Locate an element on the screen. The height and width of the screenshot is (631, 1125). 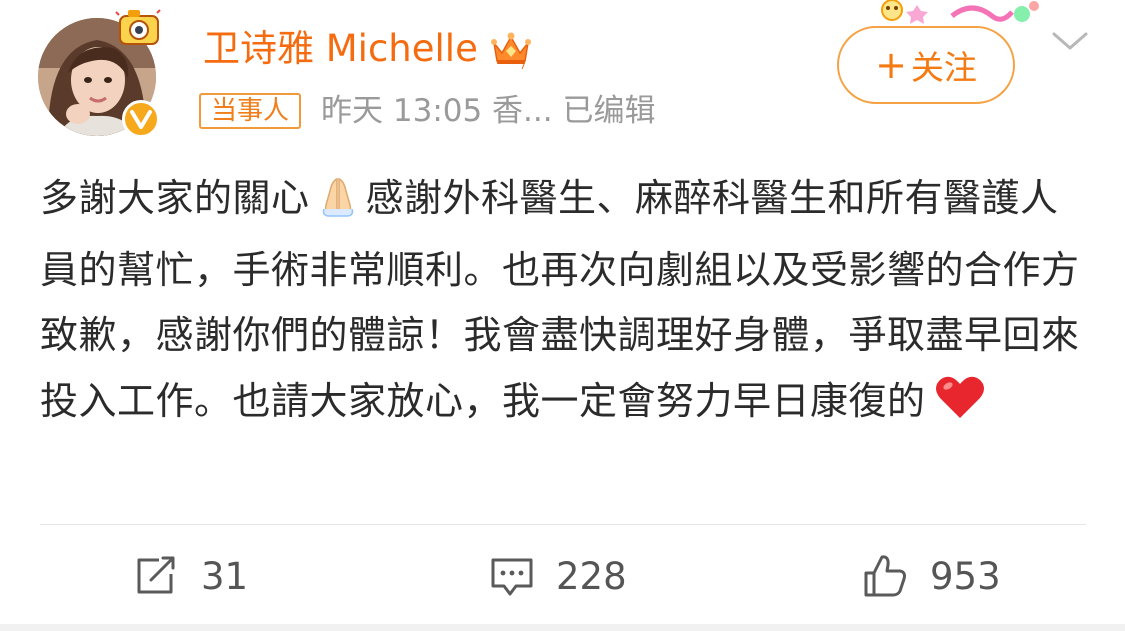
follow-button: + 关注 is located at coordinates (926, 65).